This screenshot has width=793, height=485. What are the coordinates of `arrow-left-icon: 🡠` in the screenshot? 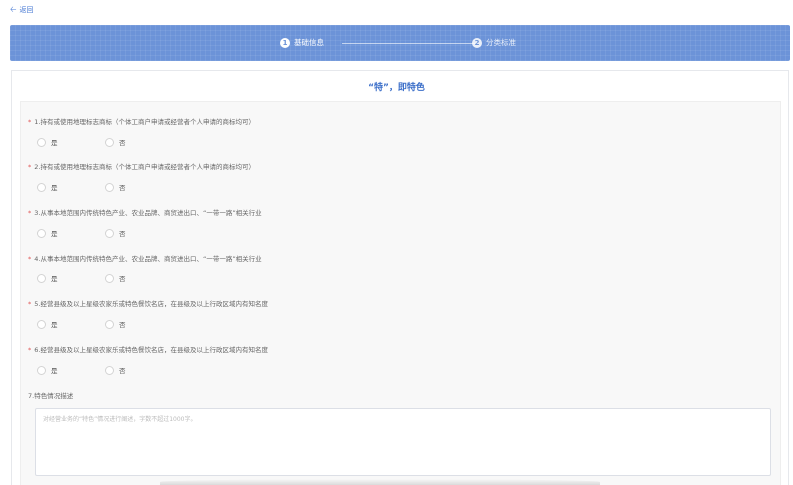 It's located at (13, 9).